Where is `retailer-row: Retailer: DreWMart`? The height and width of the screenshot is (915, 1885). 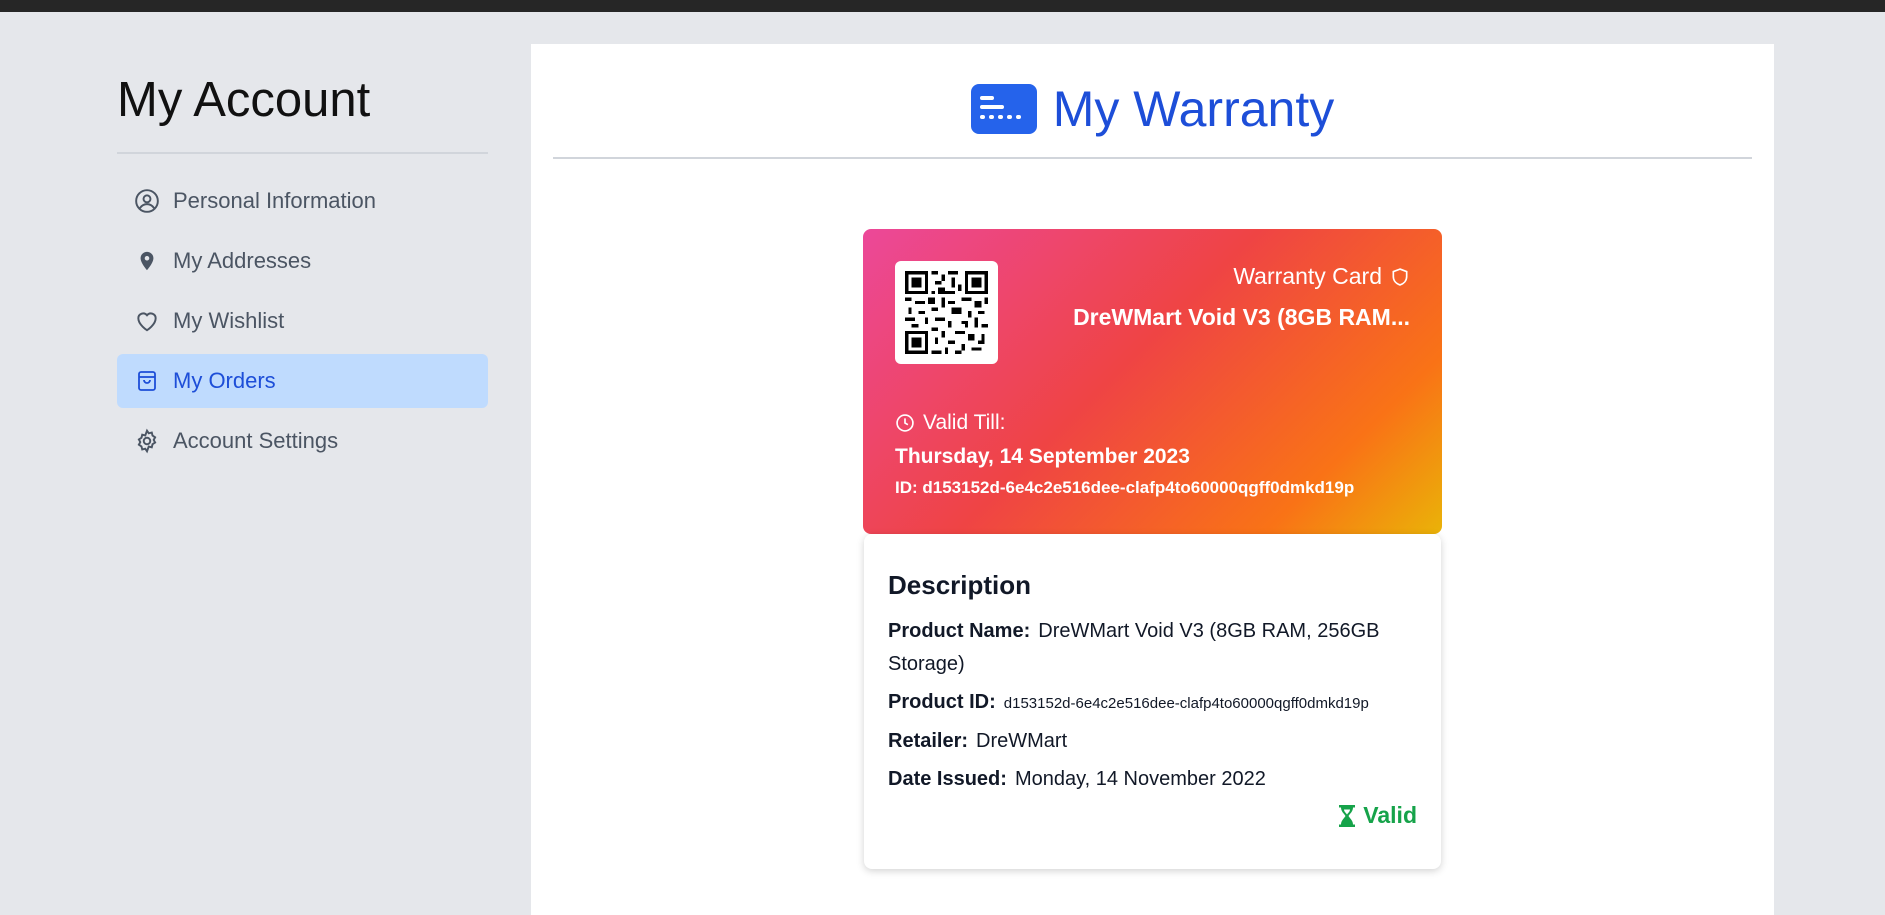 retailer-row: Retailer: DreWMart is located at coordinates (1152, 741).